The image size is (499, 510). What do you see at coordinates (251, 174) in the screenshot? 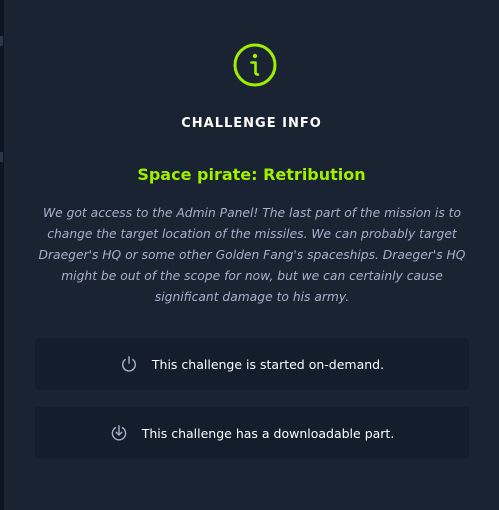
I see `challenge-name: Space pirate: Retribution` at bounding box center [251, 174].